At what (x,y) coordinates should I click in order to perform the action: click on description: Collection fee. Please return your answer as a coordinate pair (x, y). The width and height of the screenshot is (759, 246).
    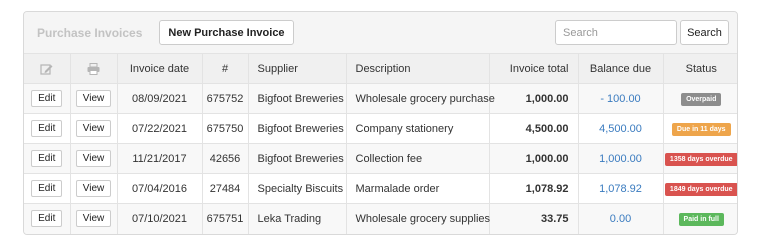
    Looking at the image, I should click on (418, 158).